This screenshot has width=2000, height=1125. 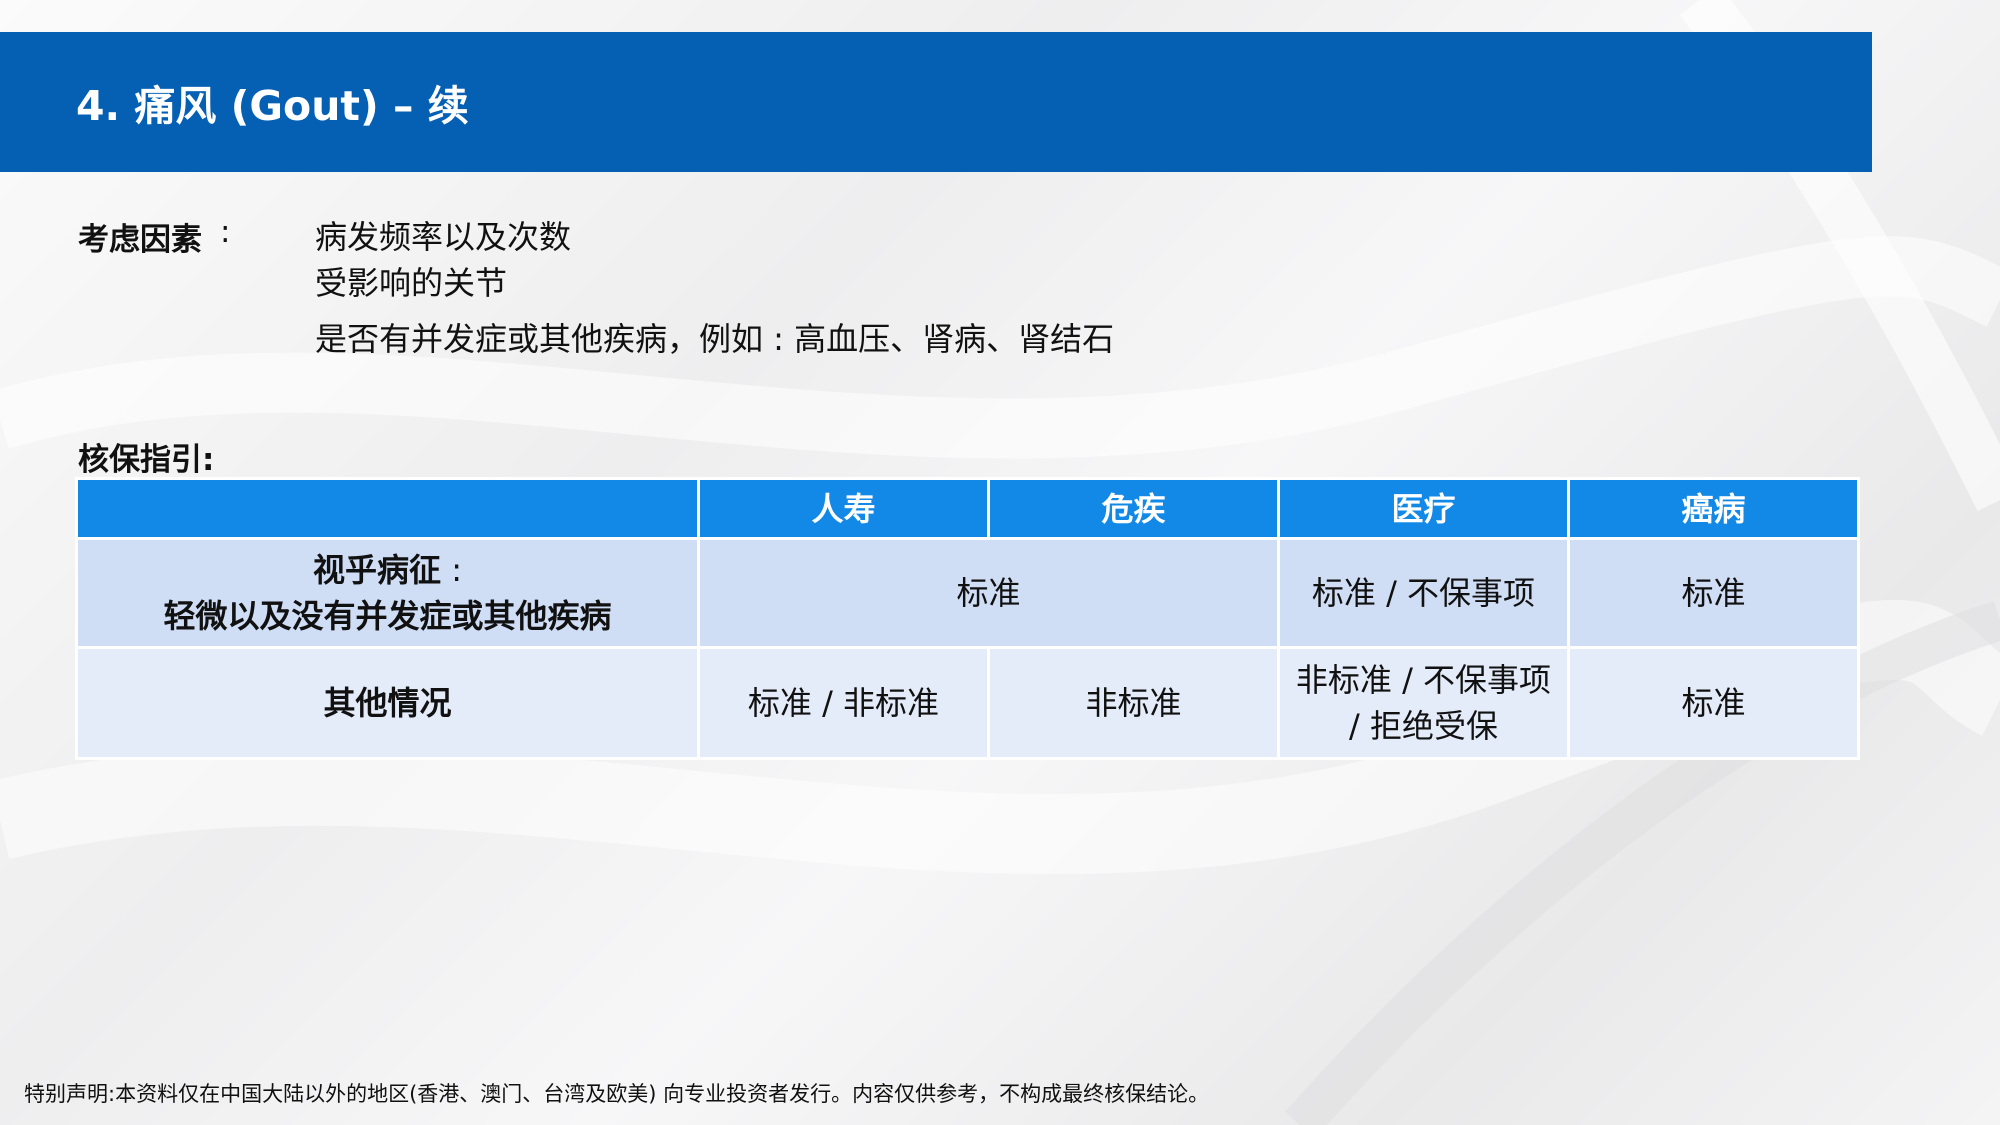 I want to click on factors-label: 考虑因素, so click(x=140, y=240).